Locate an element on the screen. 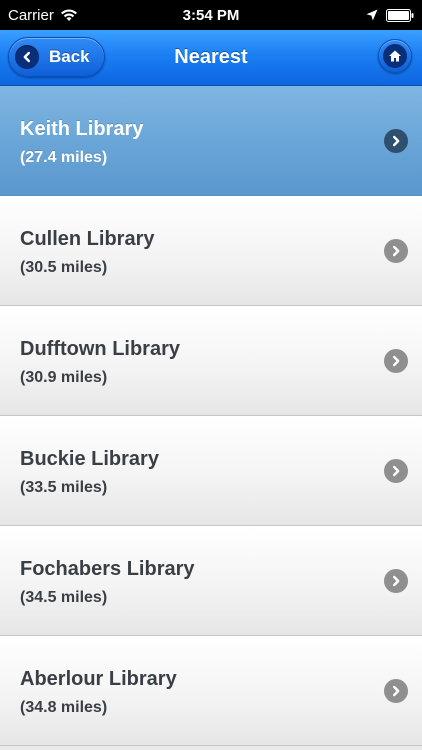 The image size is (422, 750). library-distance: (34.5 miles) is located at coordinates (64, 597).